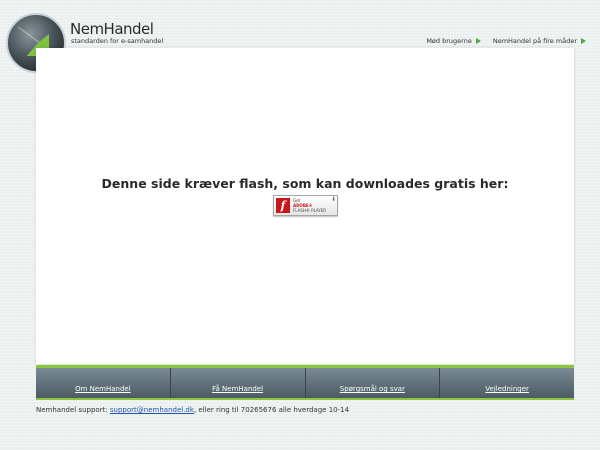 This screenshot has width=600, height=450. Describe the element at coordinates (373, 383) in the screenshot. I see `footer-link-spoergsmaal: Spørgsmål og svar` at that location.